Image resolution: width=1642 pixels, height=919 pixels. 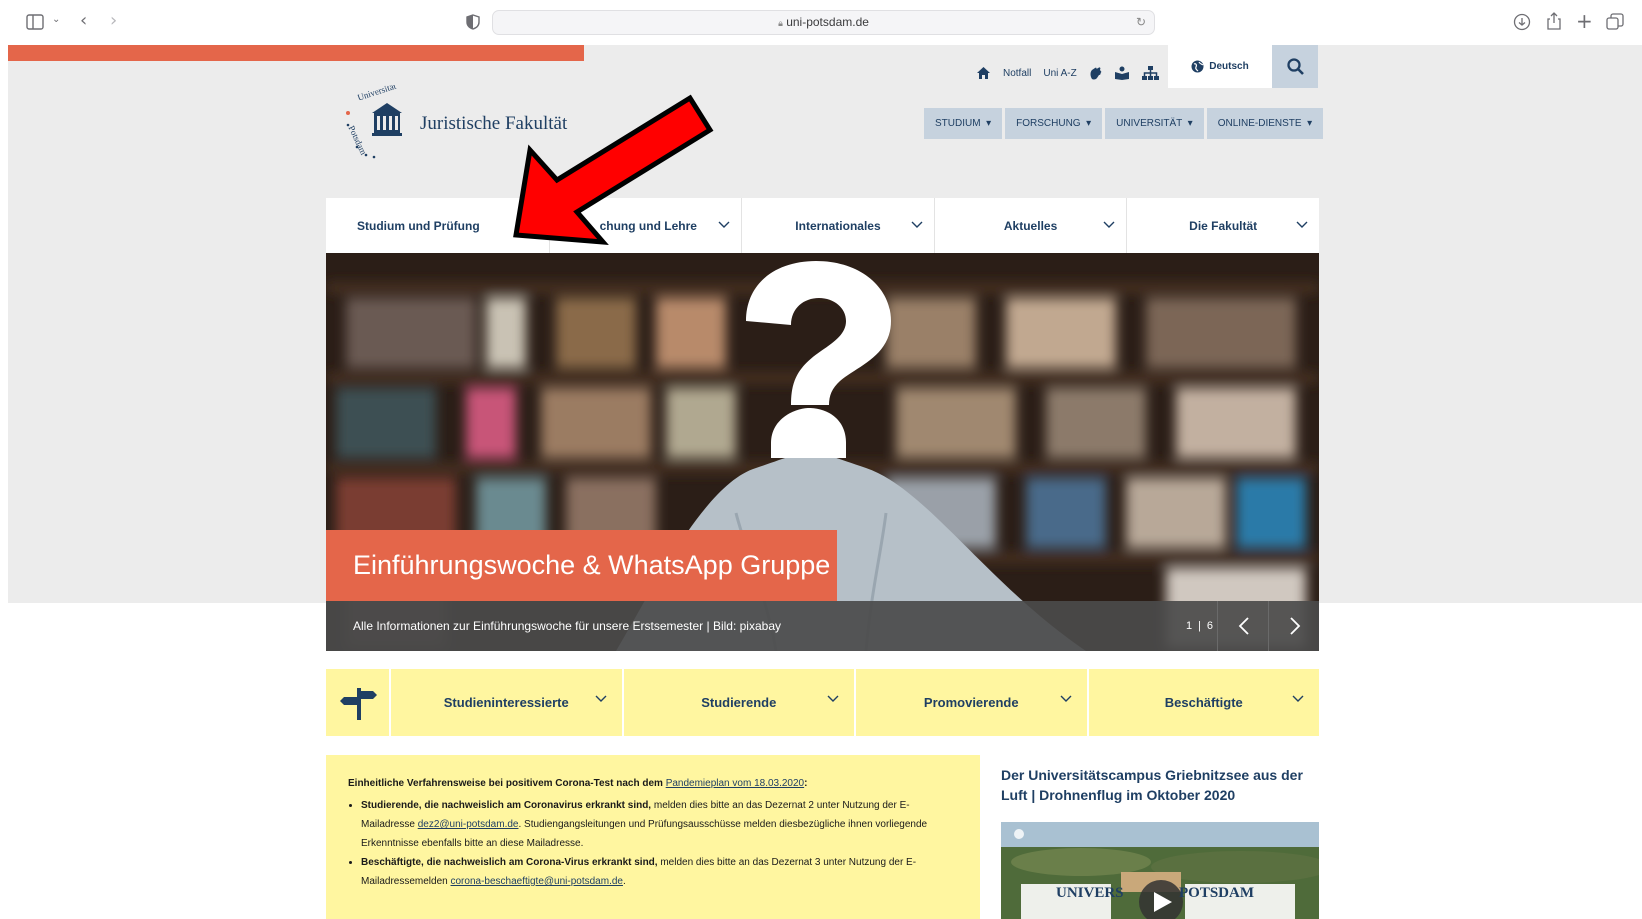 What do you see at coordinates (1203, 702) in the screenshot?
I see `target-beschaeftigte: Beschäftigte` at bounding box center [1203, 702].